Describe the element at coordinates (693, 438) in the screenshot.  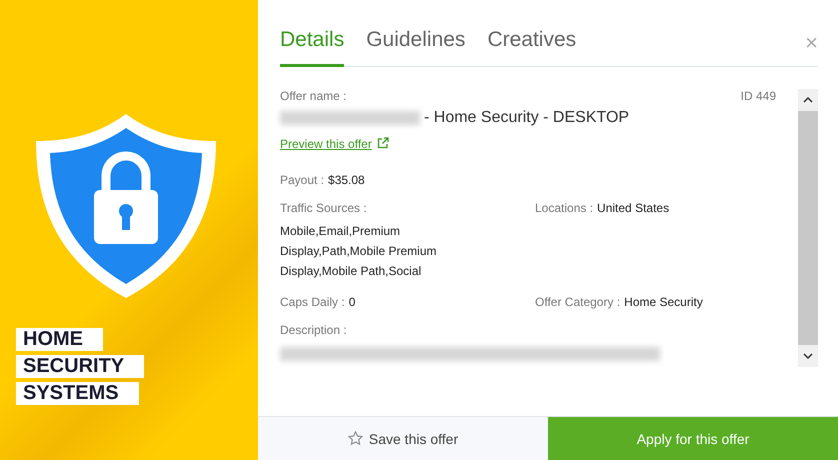
I see `apply-button: Apply for this offer` at that location.